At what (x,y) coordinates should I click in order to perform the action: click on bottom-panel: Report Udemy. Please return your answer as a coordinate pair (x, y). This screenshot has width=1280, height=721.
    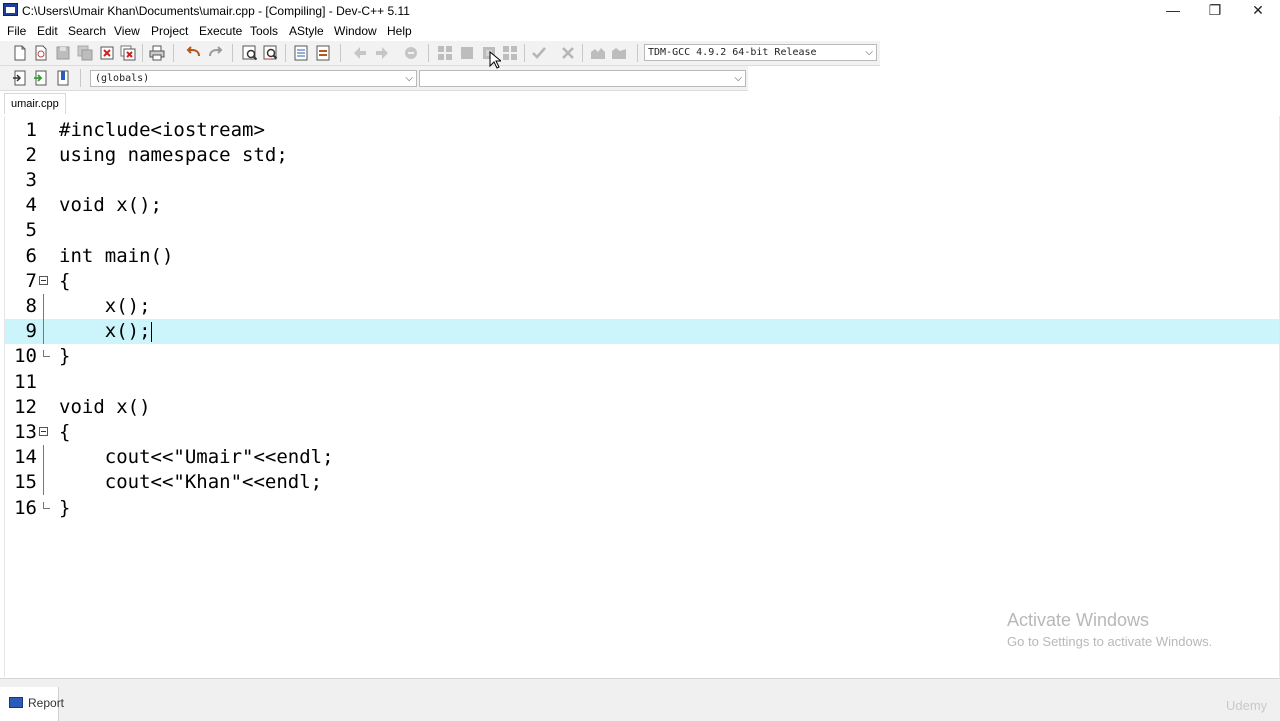
    Looking at the image, I should click on (640, 699).